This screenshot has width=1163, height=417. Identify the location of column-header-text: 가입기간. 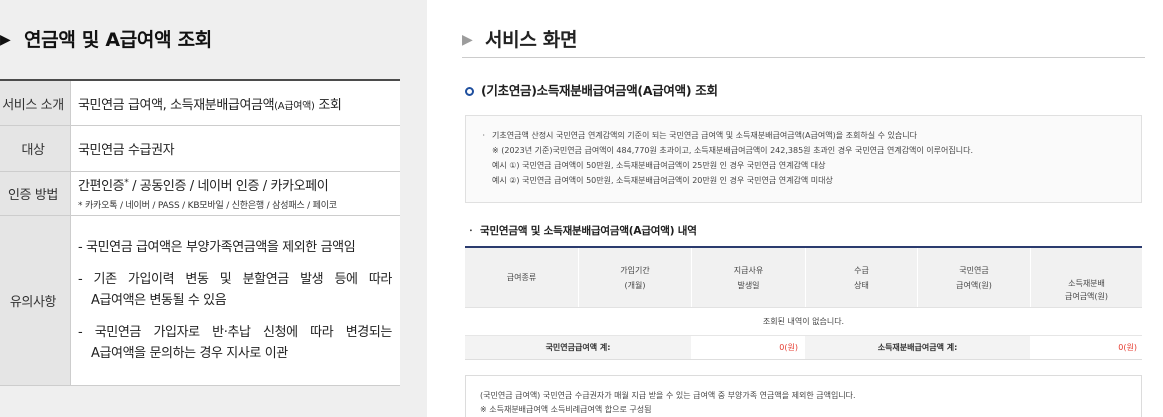
(635, 270).